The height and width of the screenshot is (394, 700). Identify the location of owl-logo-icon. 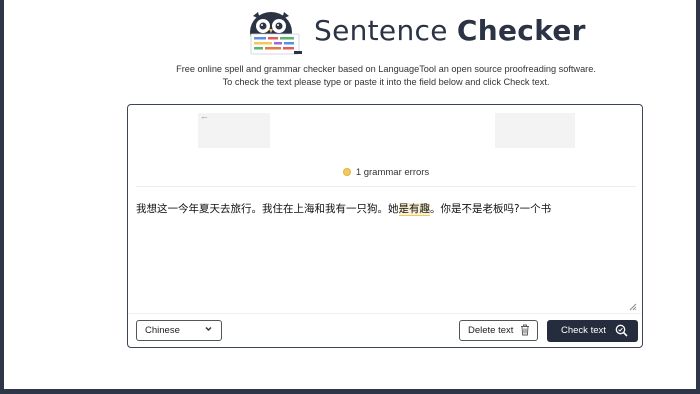
(275, 33).